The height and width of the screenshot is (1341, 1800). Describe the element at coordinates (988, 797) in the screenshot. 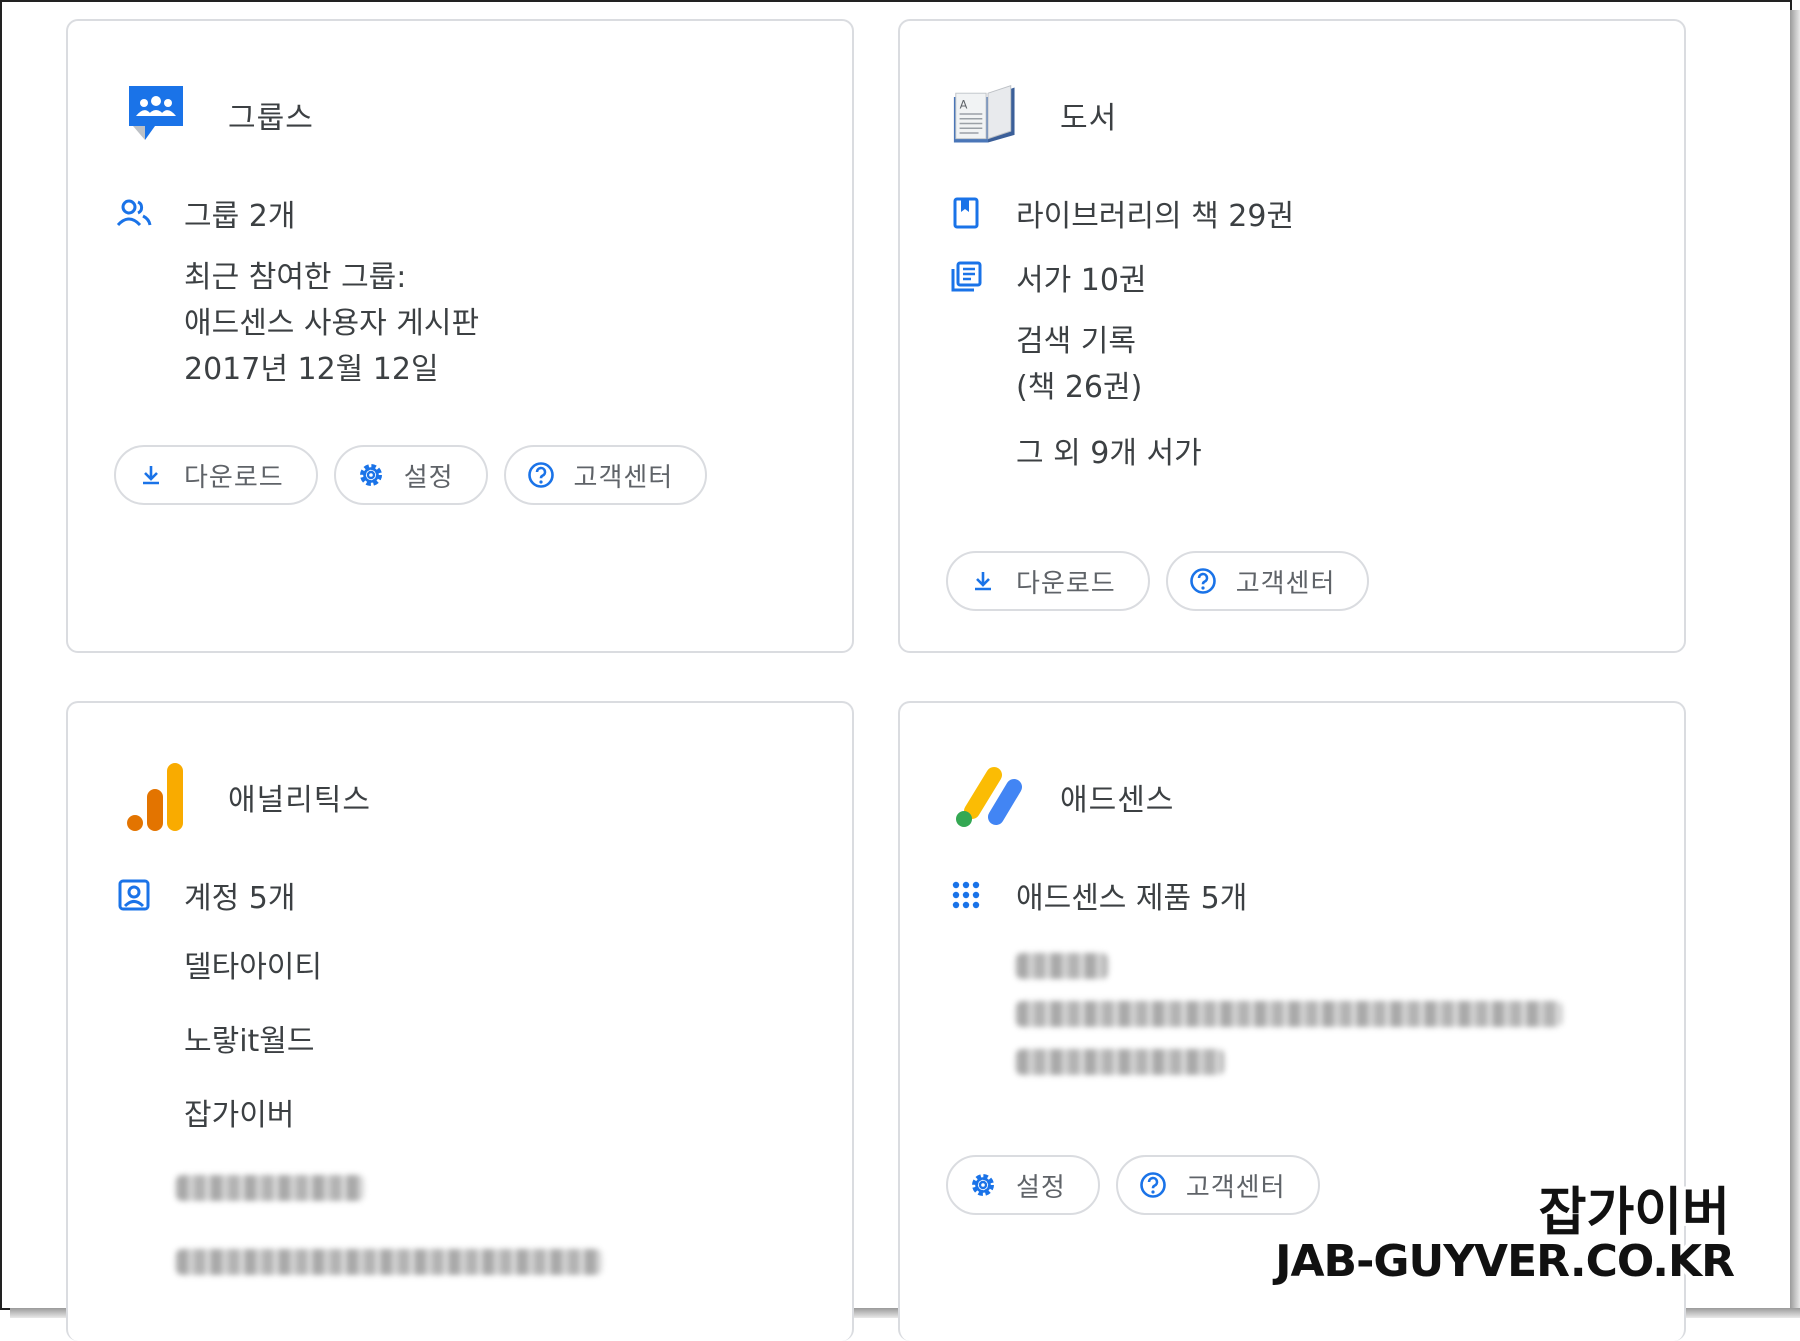

I see `google-adsense-logo-icon` at that location.